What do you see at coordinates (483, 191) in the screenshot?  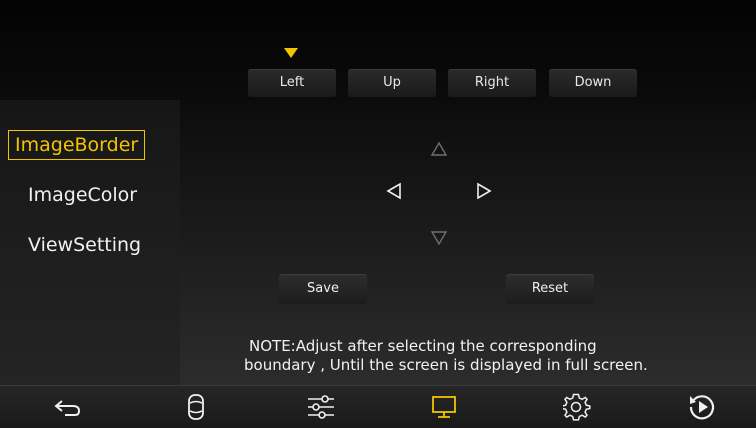 I see `right-arrow-icon` at bounding box center [483, 191].